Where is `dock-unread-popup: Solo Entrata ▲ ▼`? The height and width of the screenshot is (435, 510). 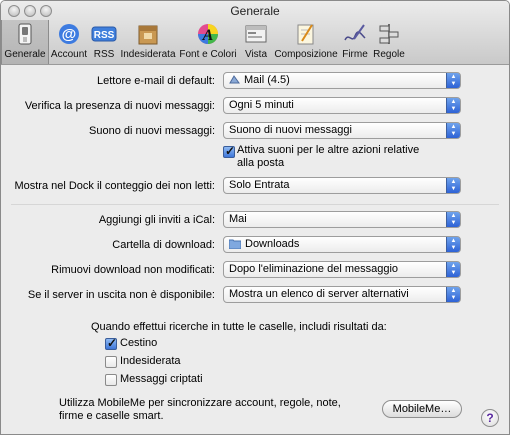
dock-unread-popup: Solo Entrata ▲ ▼ is located at coordinates (342, 185).